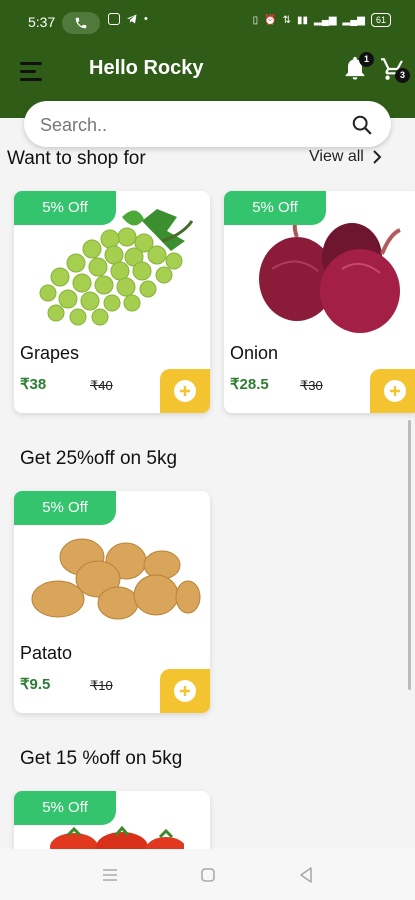  I want to click on product-original-price: ₹10, so click(101, 685).